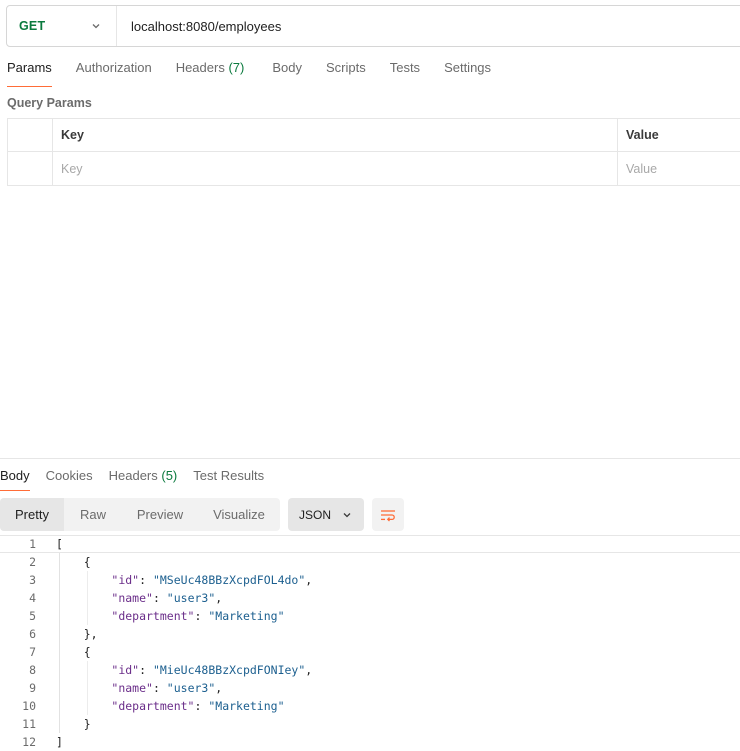 The height and width of the screenshot is (751, 740). What do you see at coordinates (32, 652) in the screenshot?
I see `line-number: 7` at bounding box center [32, 652].